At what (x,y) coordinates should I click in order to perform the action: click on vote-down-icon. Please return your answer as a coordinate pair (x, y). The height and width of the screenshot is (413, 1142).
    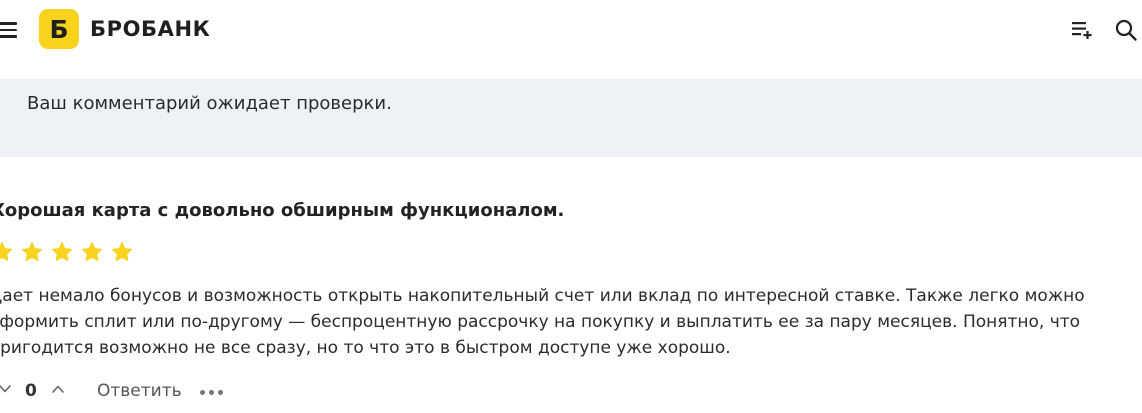
    Looking at the image, I should click on (6, 389).